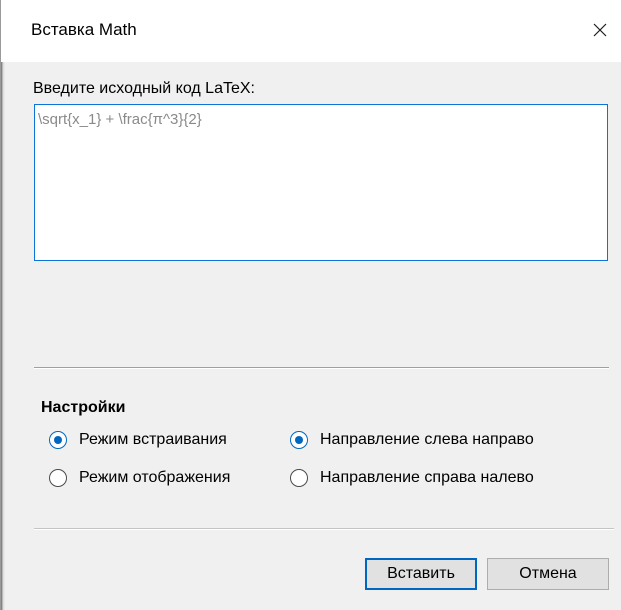 This screenshot has height=610, width=621. What do you see at coordinates (427, 477) in the screenshot?
I see `right-to-left-label: Направление справа налево` at bounding box center [427, 477].